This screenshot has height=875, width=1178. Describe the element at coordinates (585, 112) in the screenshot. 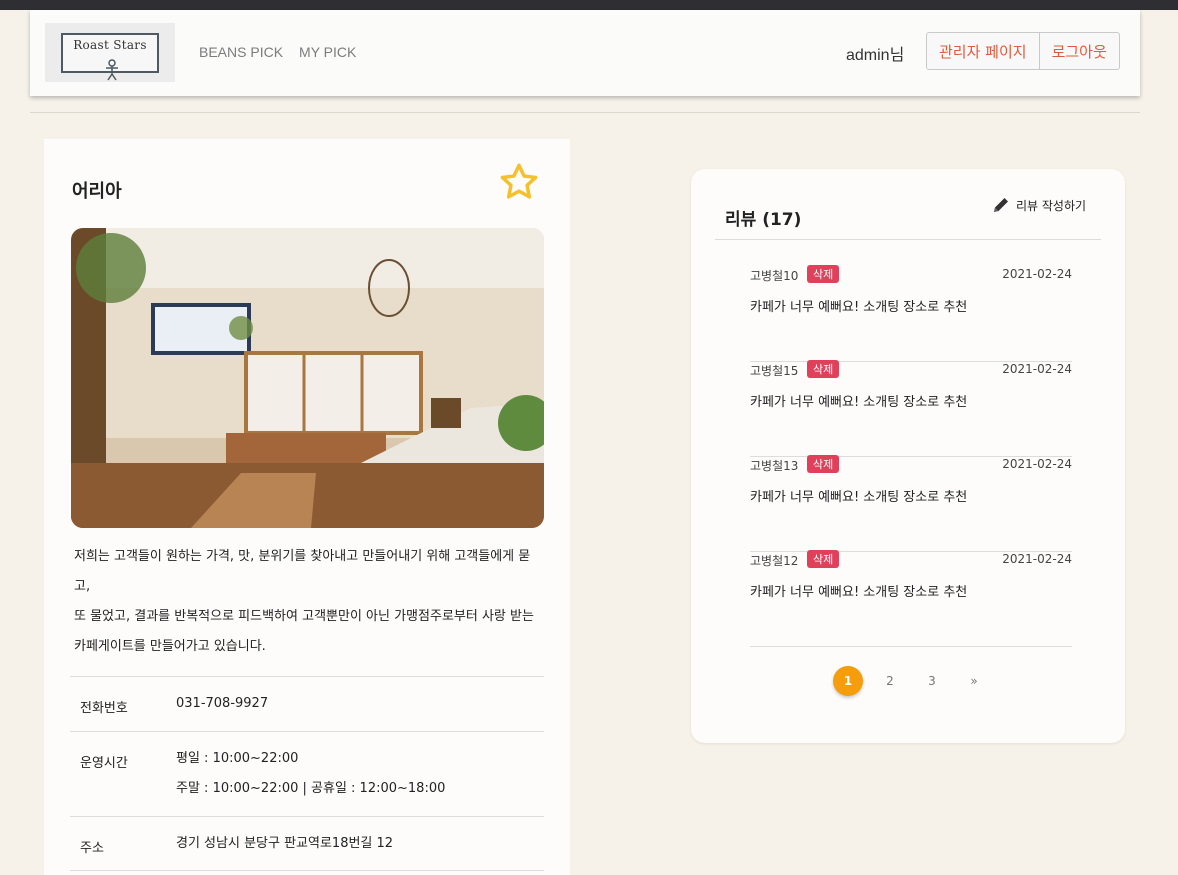

I see `header-divider` at that location.